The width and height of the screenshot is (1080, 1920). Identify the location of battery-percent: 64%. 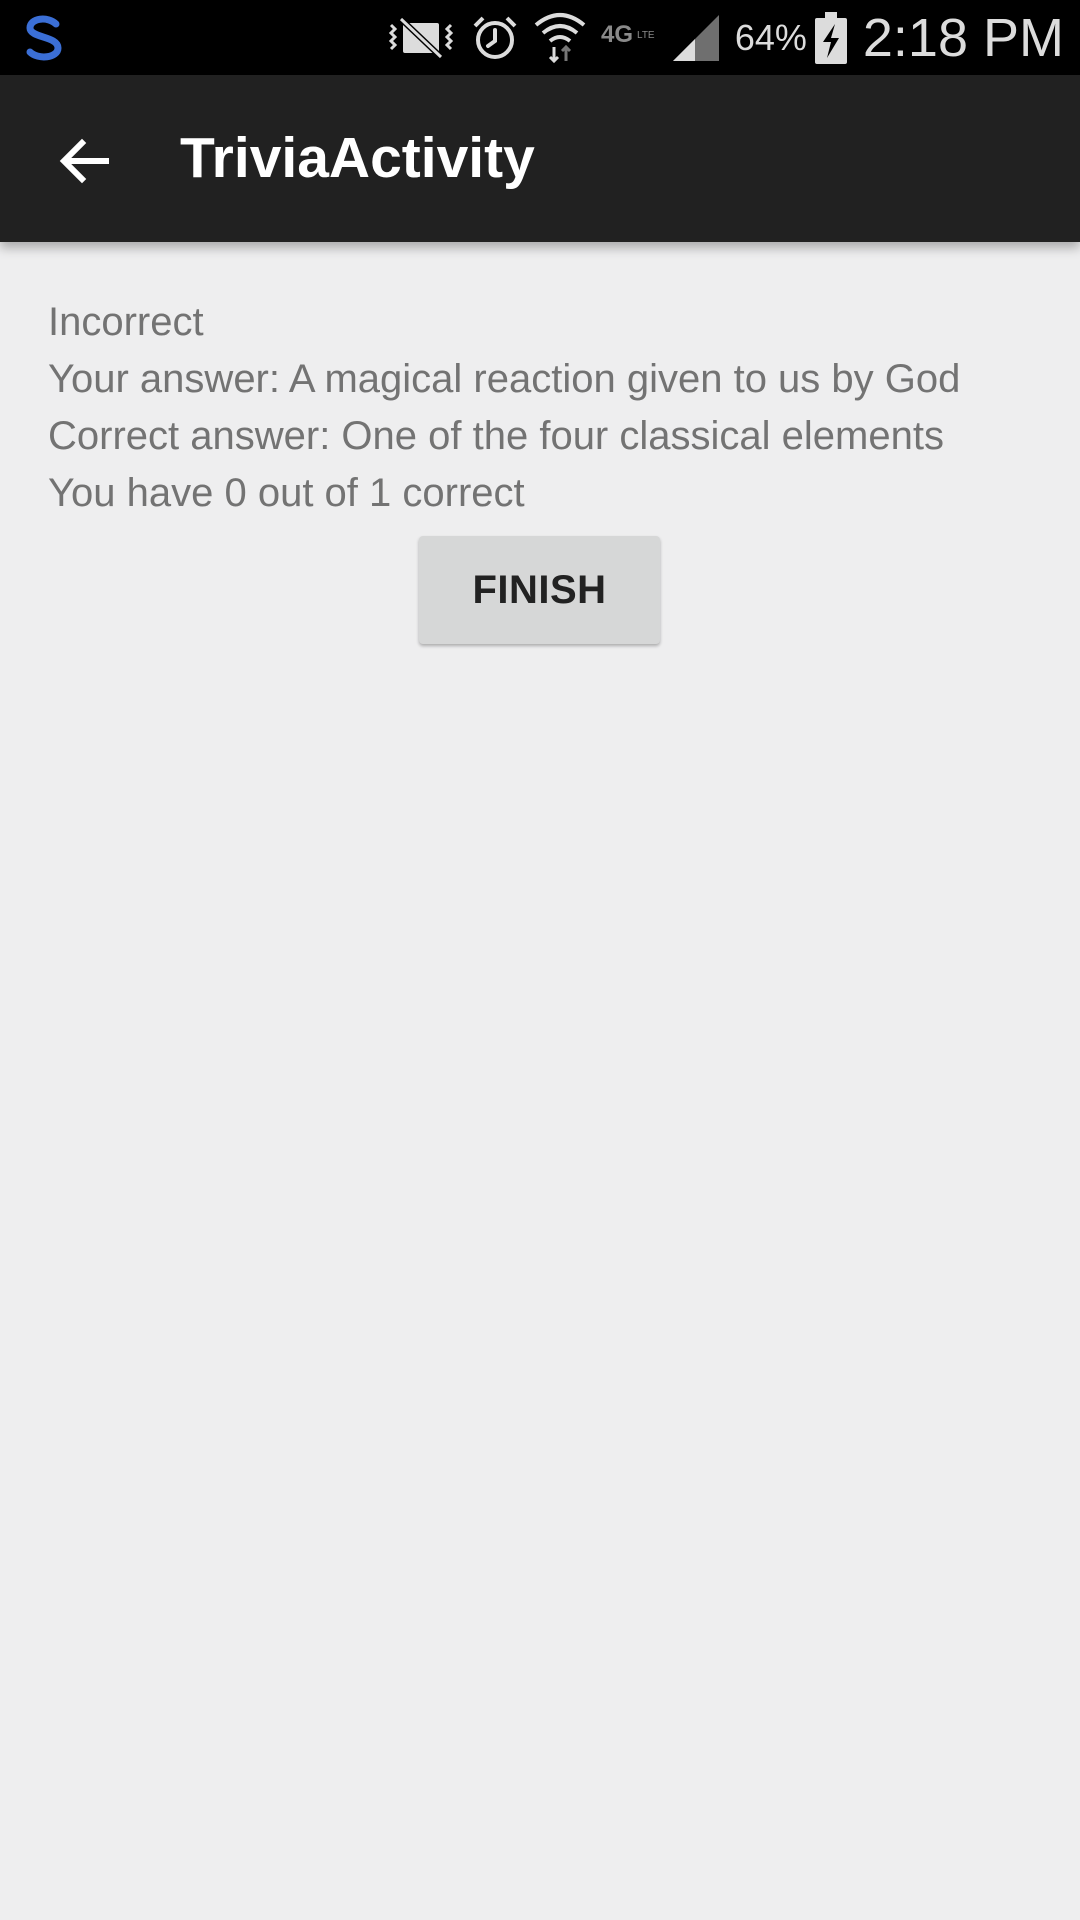
(770, 37).